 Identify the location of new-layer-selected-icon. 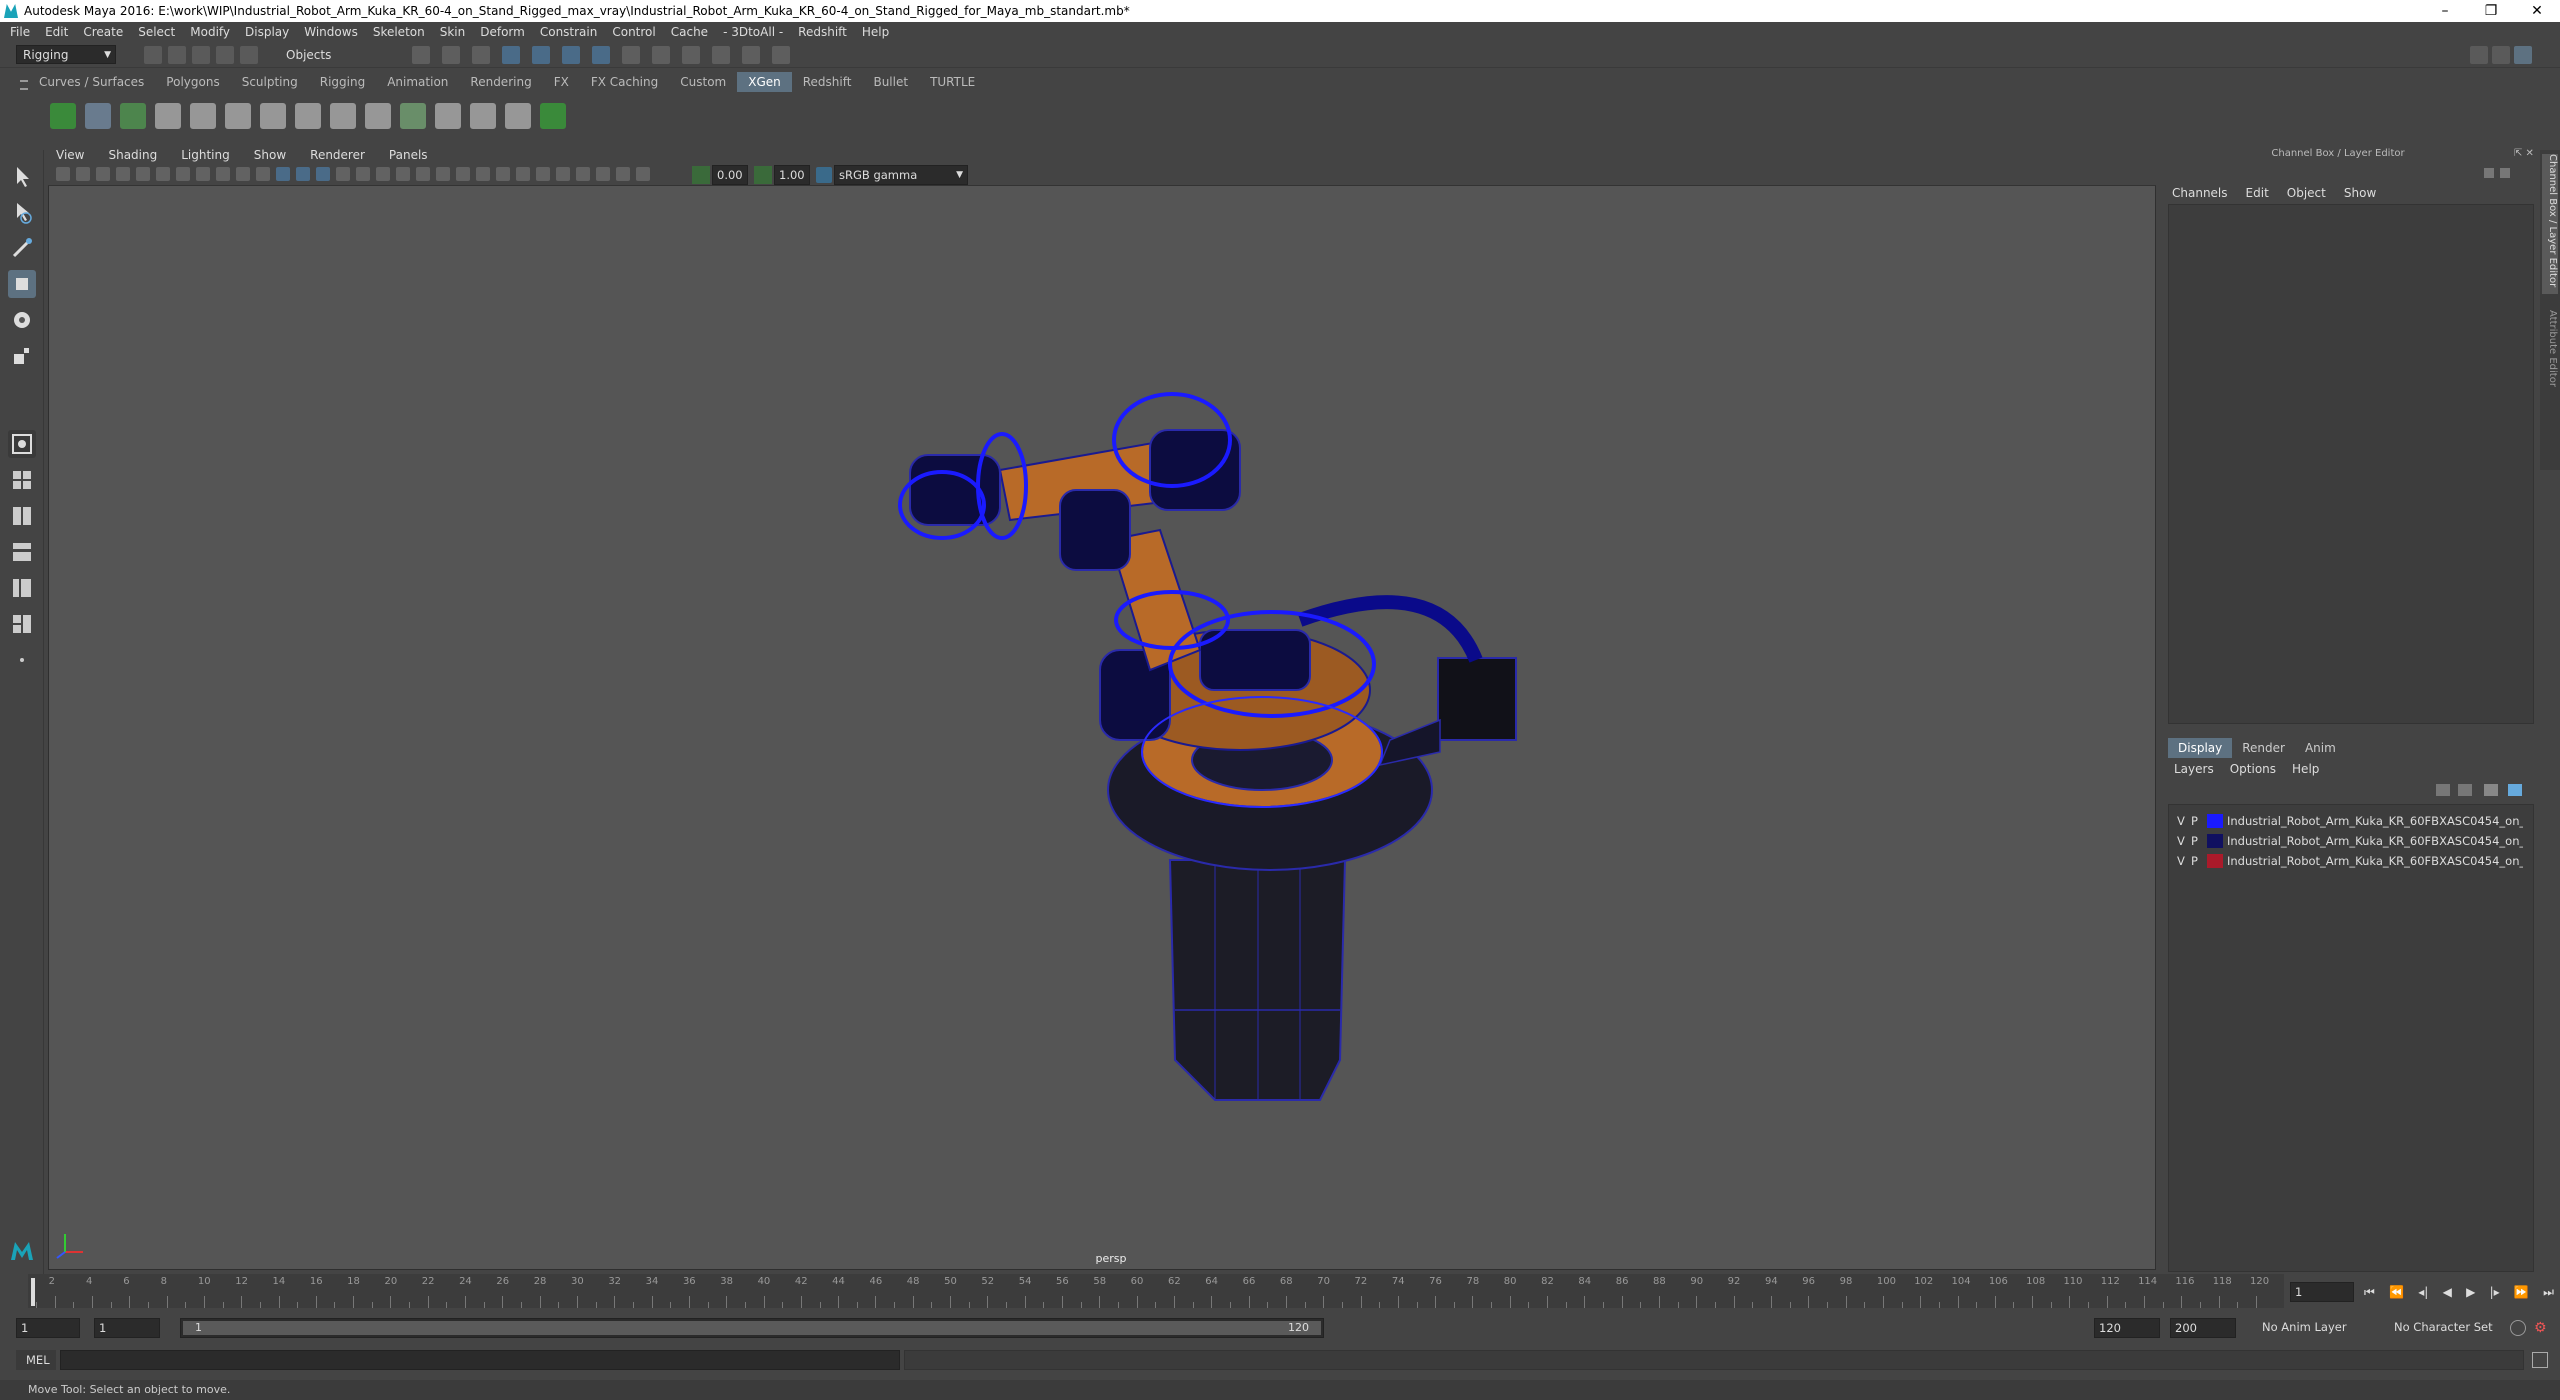
(2515, 790).